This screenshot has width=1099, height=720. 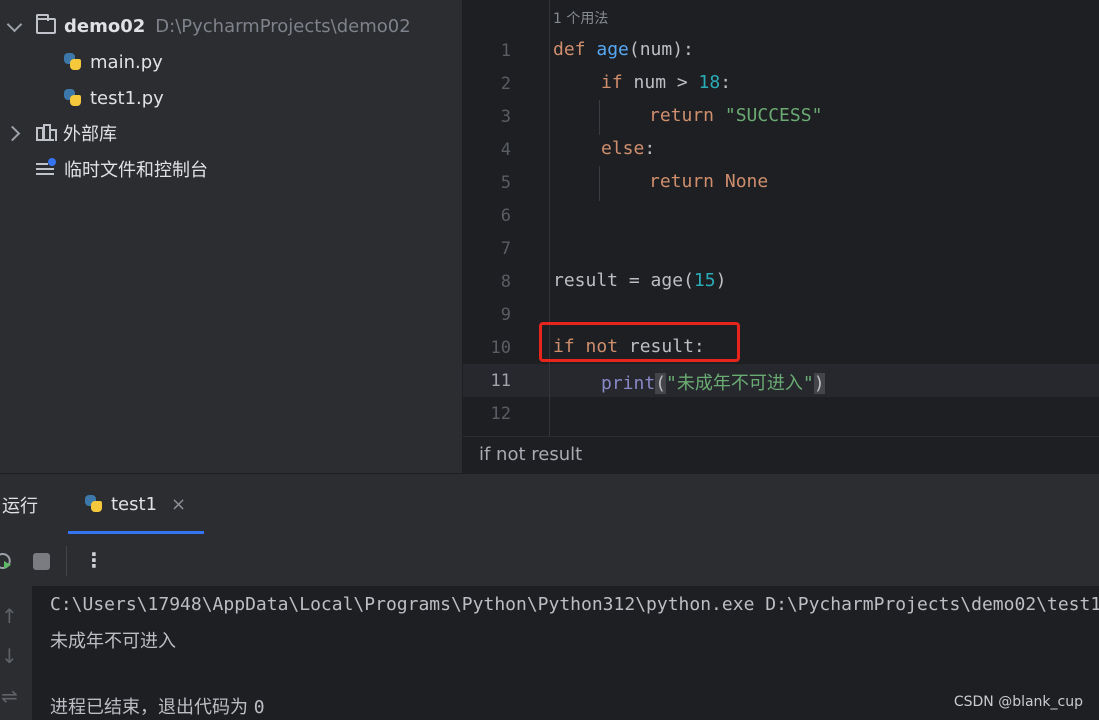 What do you see at coordinates (639, 342) in the screenshot?
I see `annotation-highlight-box` at bounding box center [639, 342].